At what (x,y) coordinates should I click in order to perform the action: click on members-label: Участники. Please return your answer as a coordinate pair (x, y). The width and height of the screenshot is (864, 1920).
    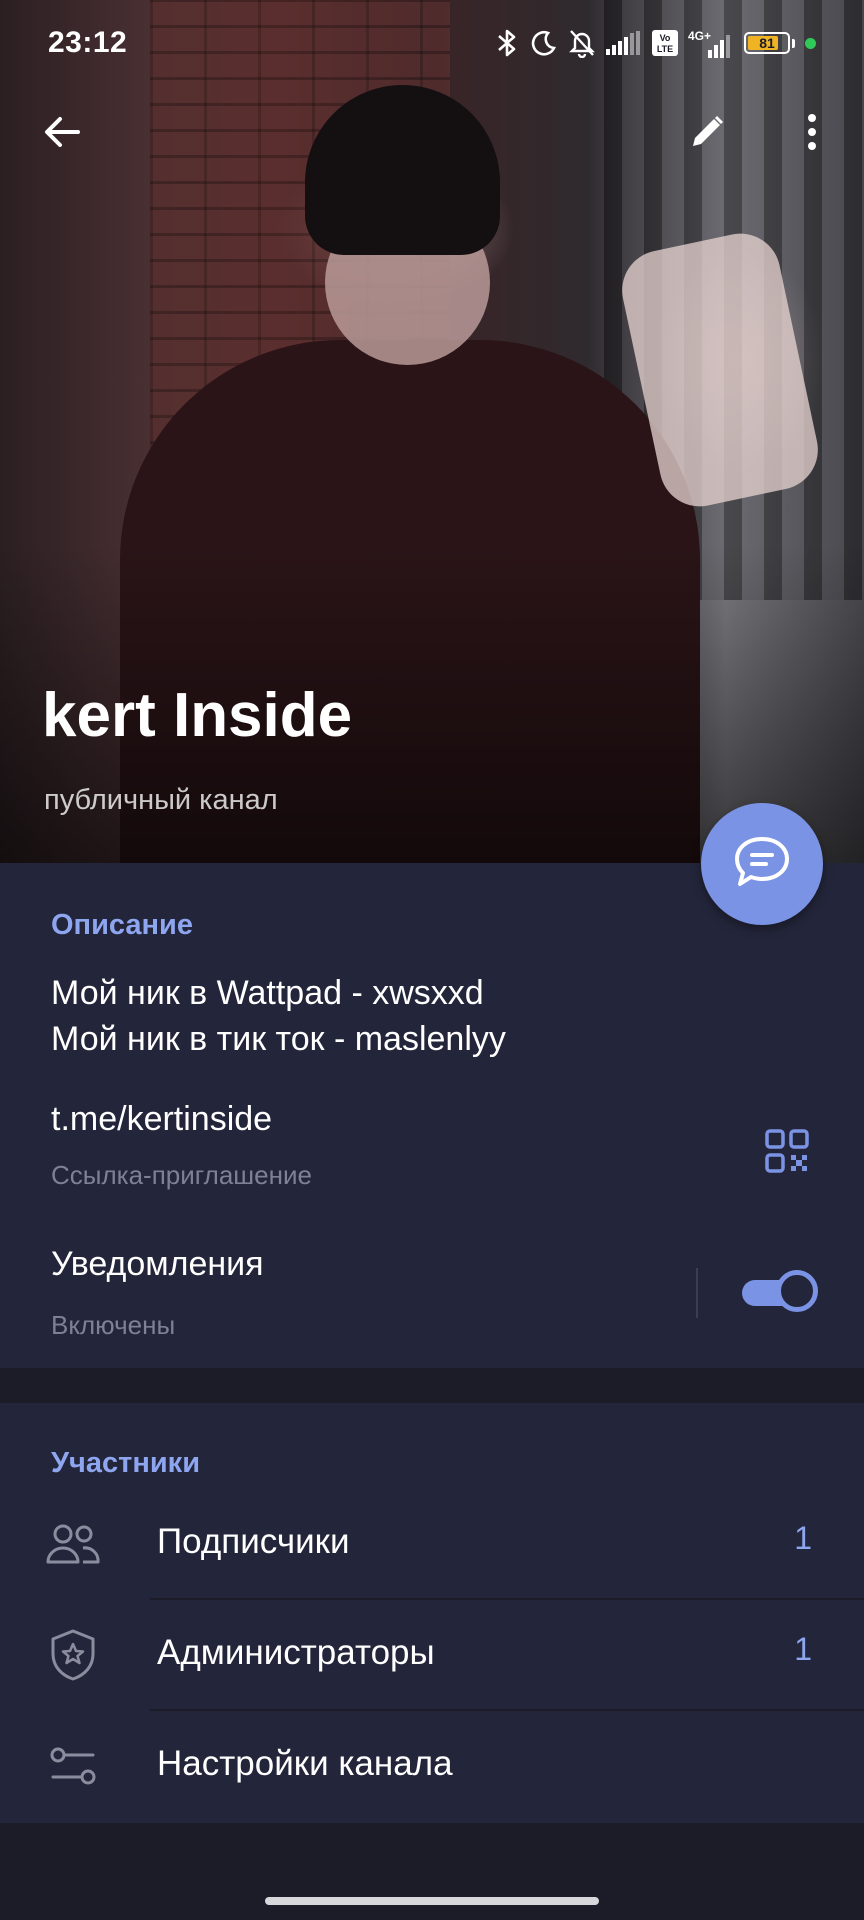
    Looking at the image, I should click on (126, 1463).